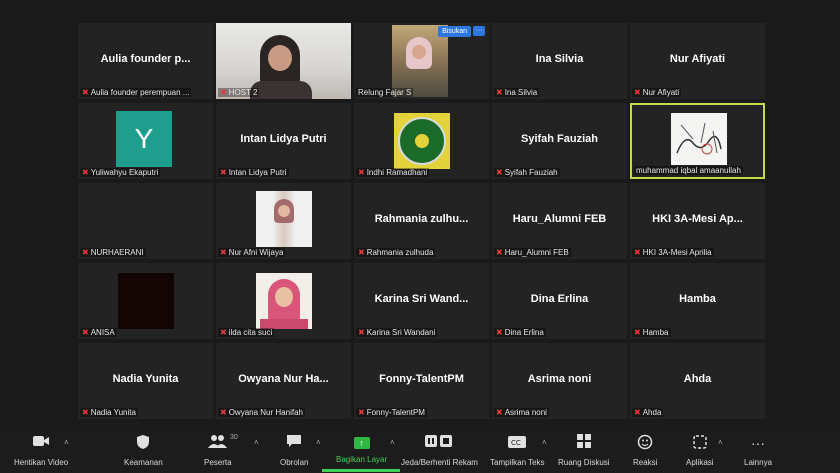 This screenshot has width=840, height=473. Describe the element at coordinates (439, 450) in the screenshot. I see `pause-stop-record-button: Jeda/Berhenti Rekam` at that location.